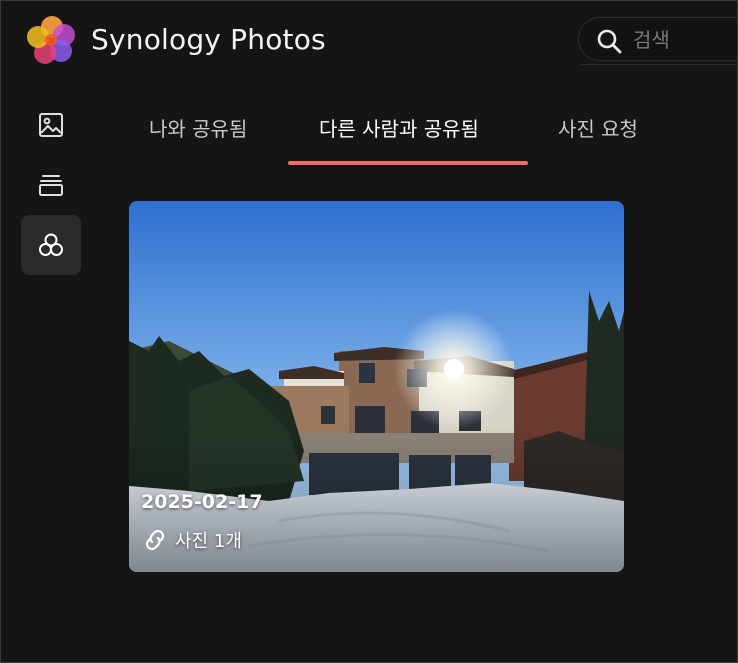 Image resolution: width=738 pixels, height=663 pixels. Describe the element at coordinates (684, 40) in the screenshot. I see `search-input` at that location.